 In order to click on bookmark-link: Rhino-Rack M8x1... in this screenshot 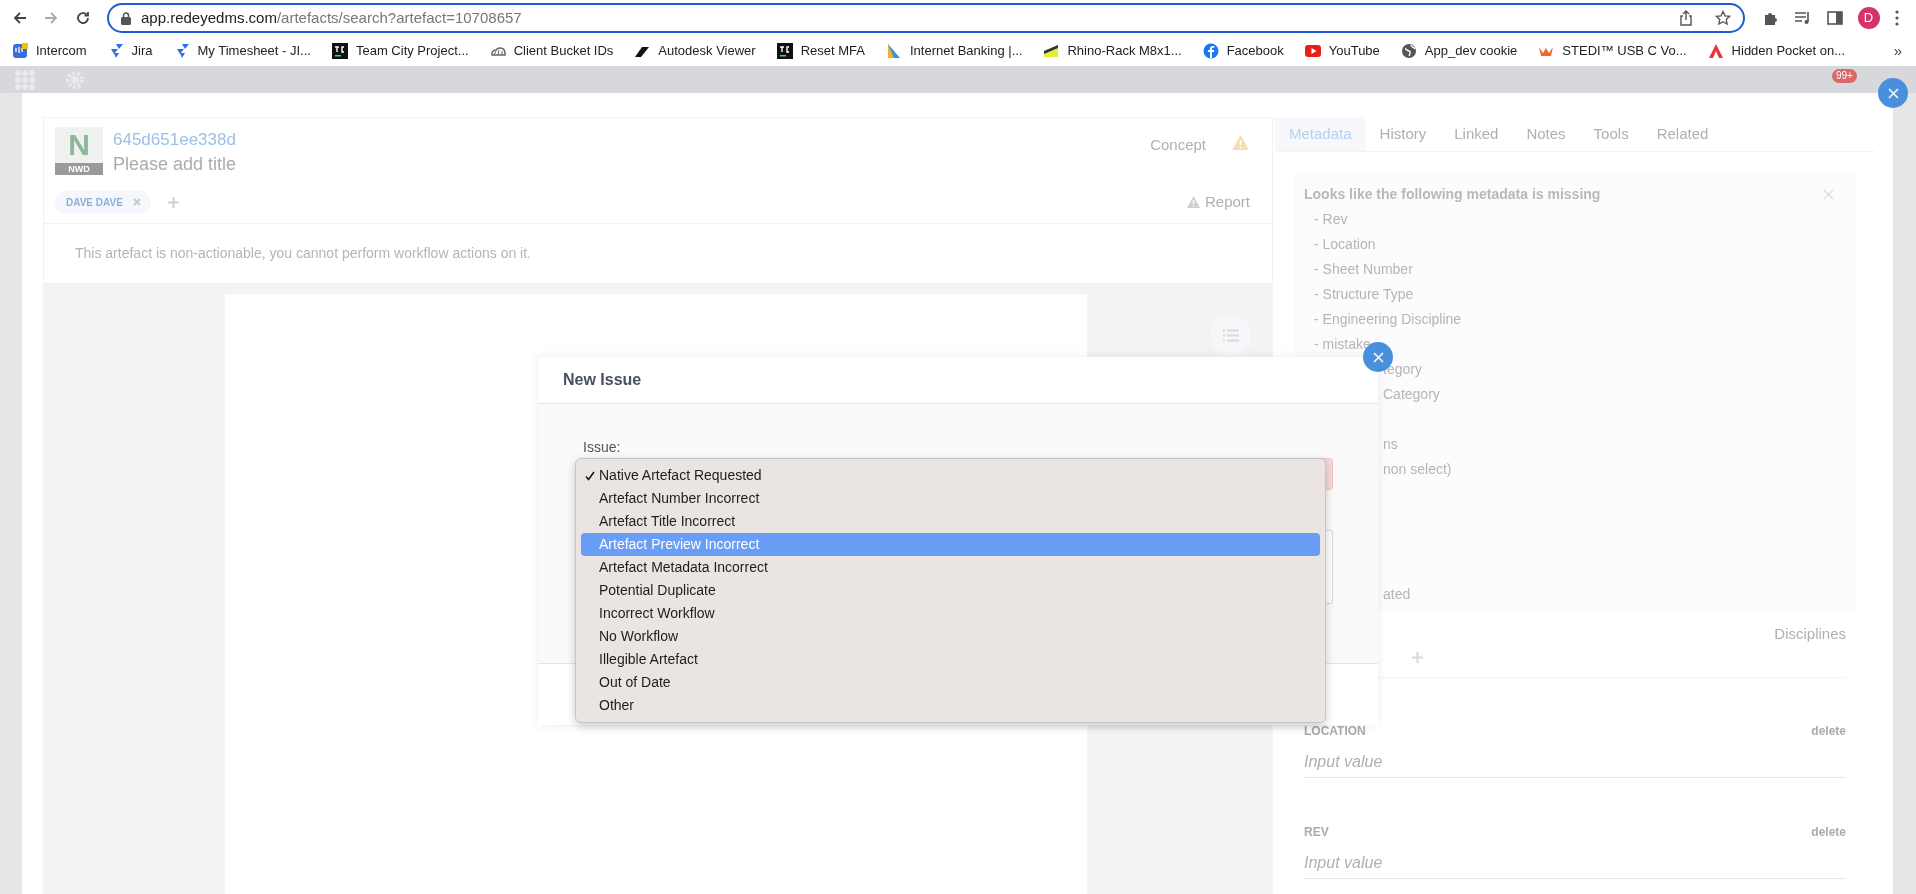, I will do `click(1112, 51)`.